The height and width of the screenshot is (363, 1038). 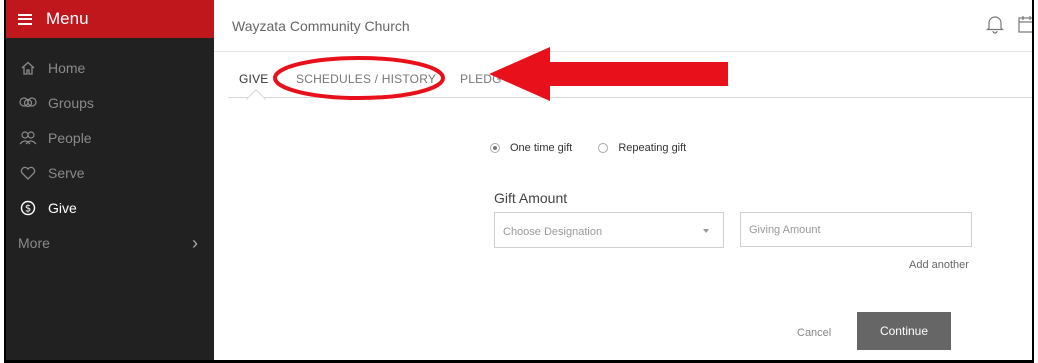 I want to click on giving-amount-input, so click(x=856, y=229).